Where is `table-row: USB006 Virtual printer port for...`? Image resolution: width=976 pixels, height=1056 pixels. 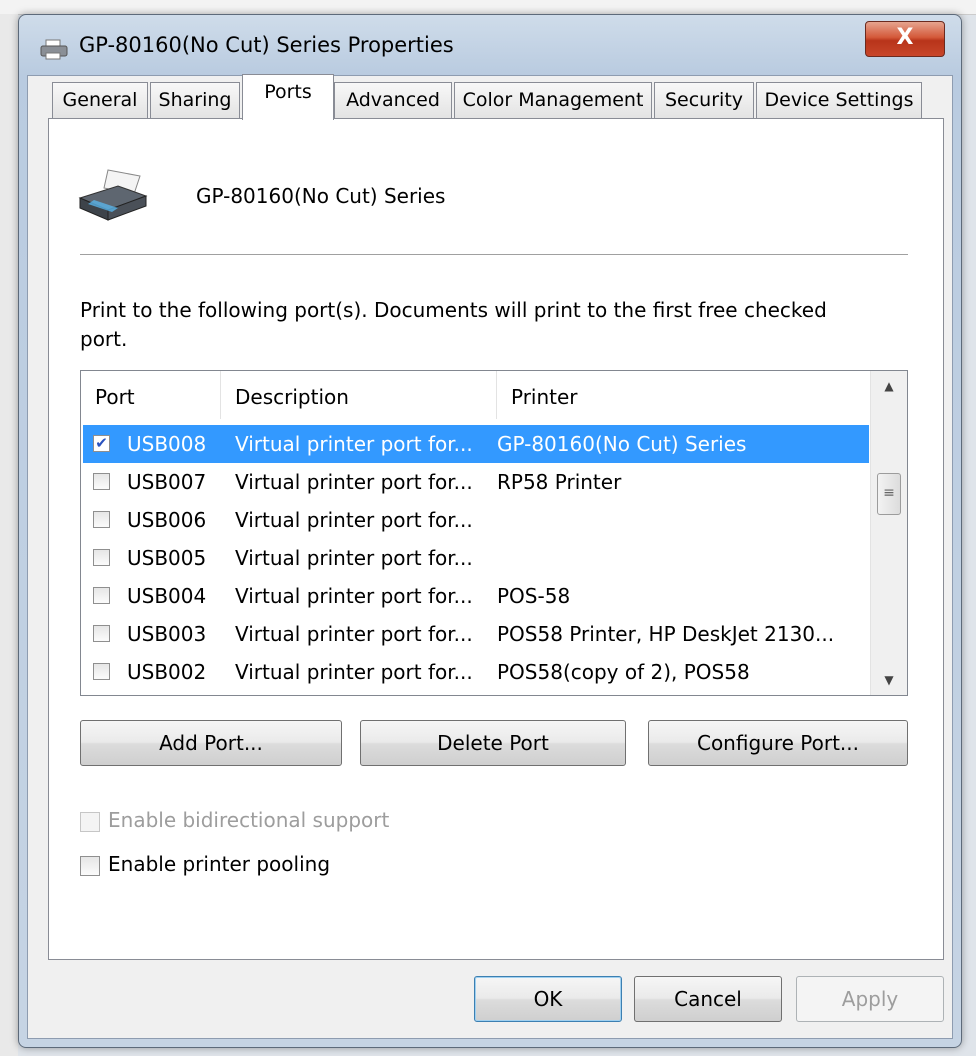 table-row: USB006 Virtual printer port for... is located at coordinates (476, 520).